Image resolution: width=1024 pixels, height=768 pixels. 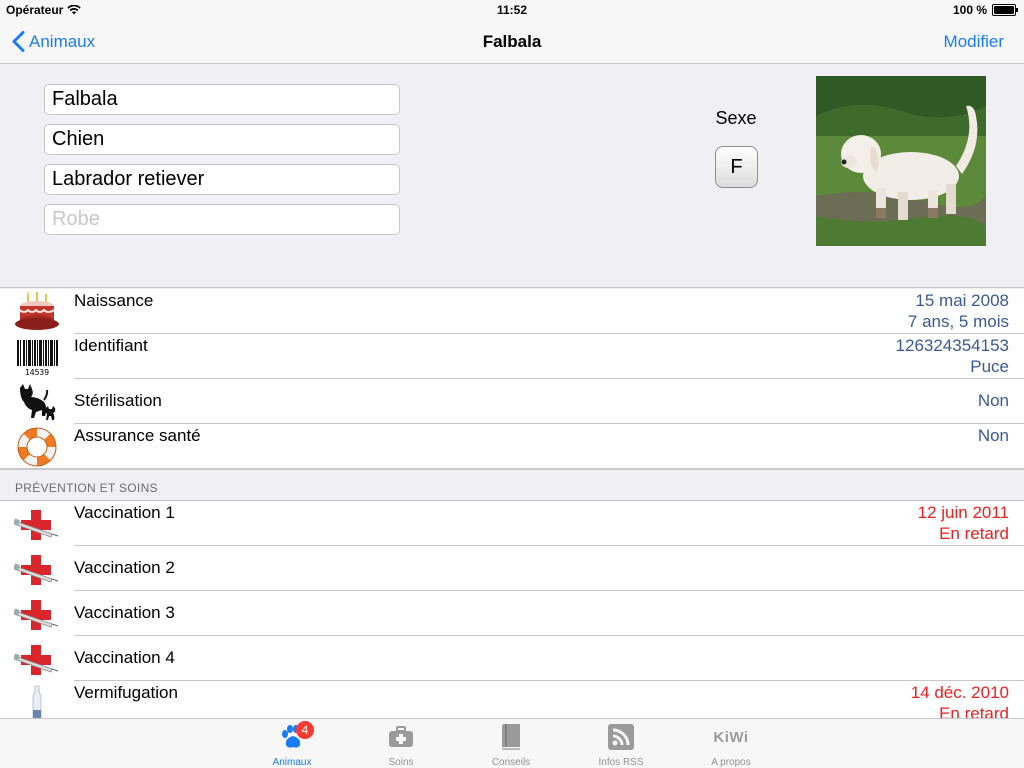 I want to click on sterilization-label: Stérilisation, so click(x=118, y=400).